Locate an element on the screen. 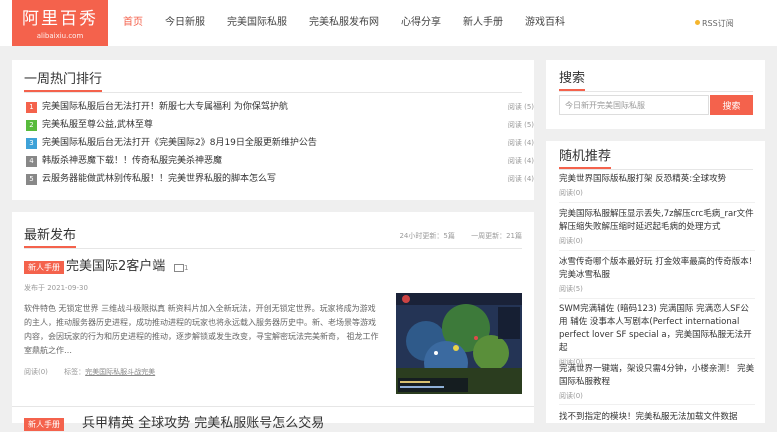  nav-item-newbie: 新人手册 is located at coordinates (483, 23).